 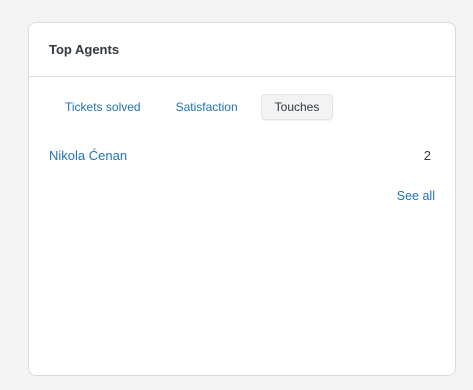 I want to click on see-all-link: See all, so click(x=416, y=196).